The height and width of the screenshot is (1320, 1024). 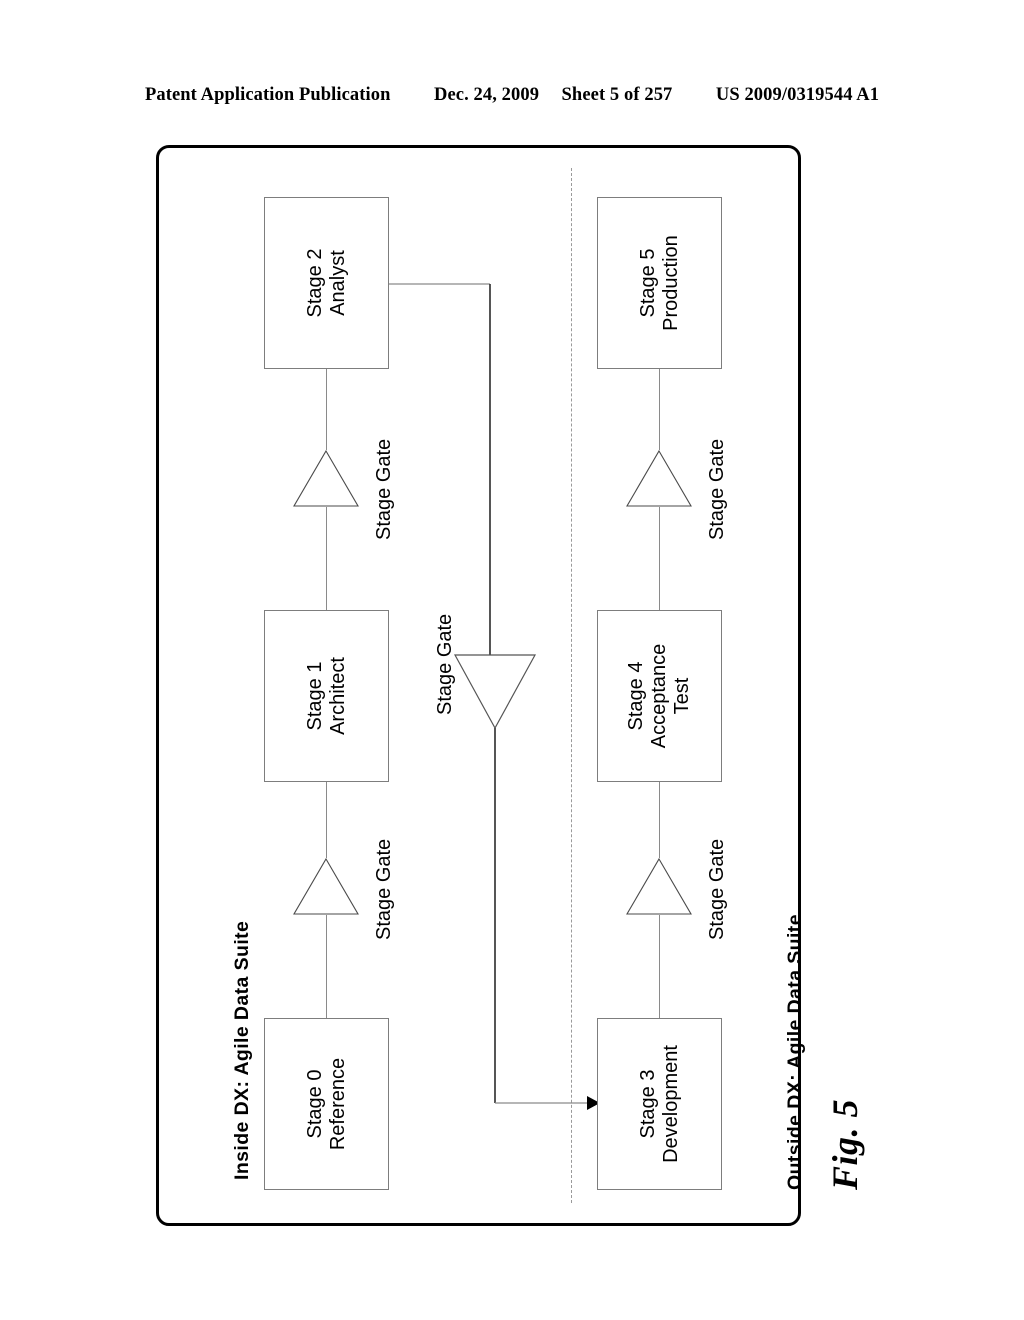 I want to click on connector-gate45-to-stage5, so click(x=659, y=409).